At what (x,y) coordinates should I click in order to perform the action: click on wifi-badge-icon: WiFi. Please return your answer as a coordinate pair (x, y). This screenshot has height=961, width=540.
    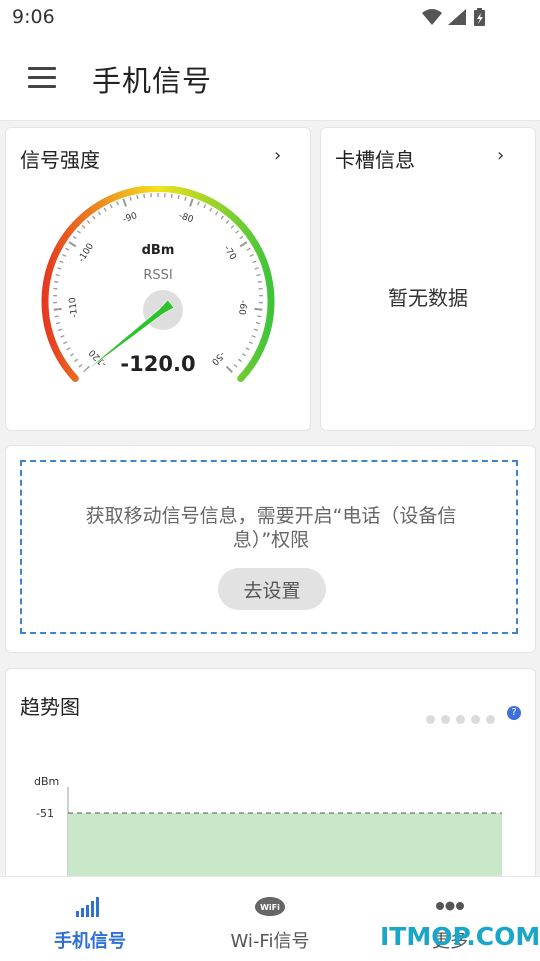
    Looking at the image, I should click on (270, 906).